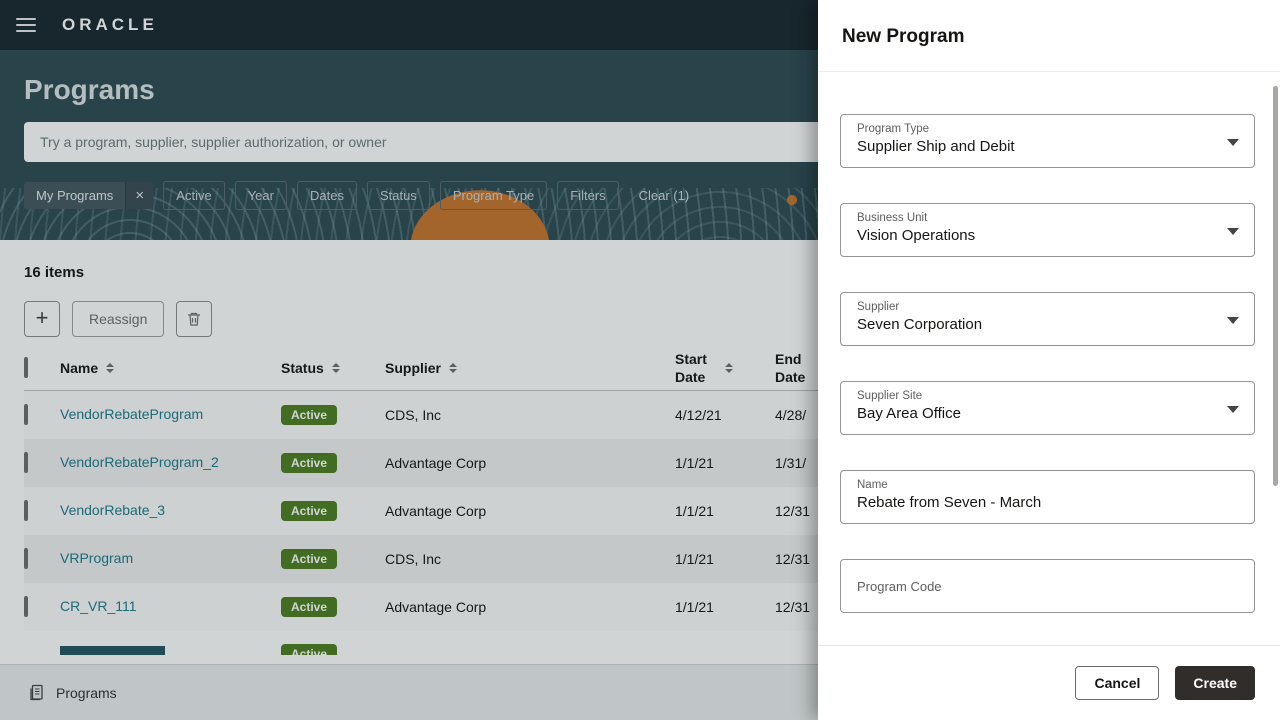 The width and height of the screenshot is (1280, 720). I want to click on field-value: Vision Operations, so click(916, 235).